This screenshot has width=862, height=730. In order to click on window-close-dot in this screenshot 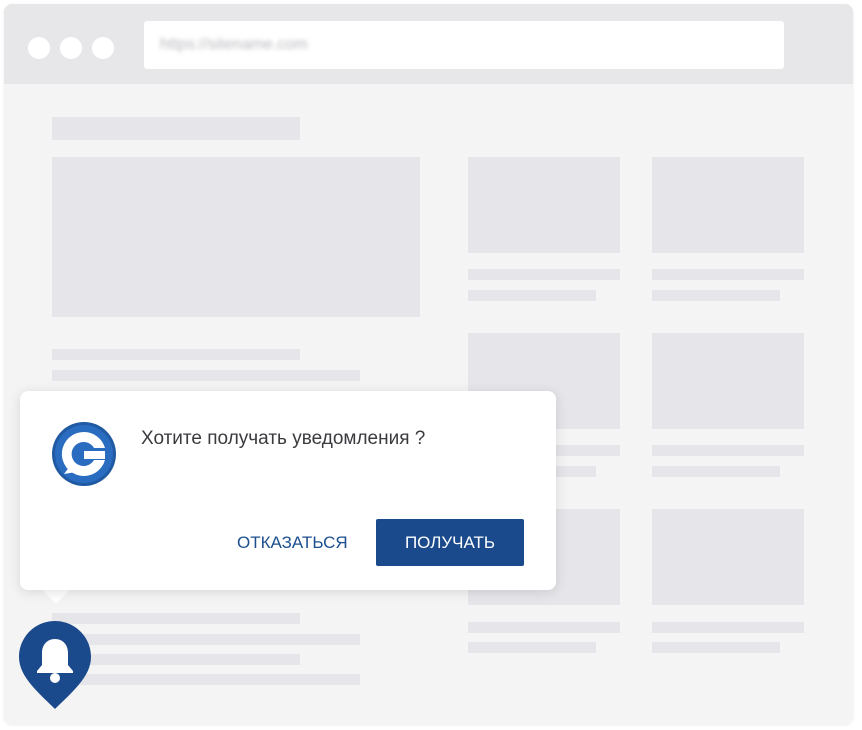, I will do `click(39, 48)`.